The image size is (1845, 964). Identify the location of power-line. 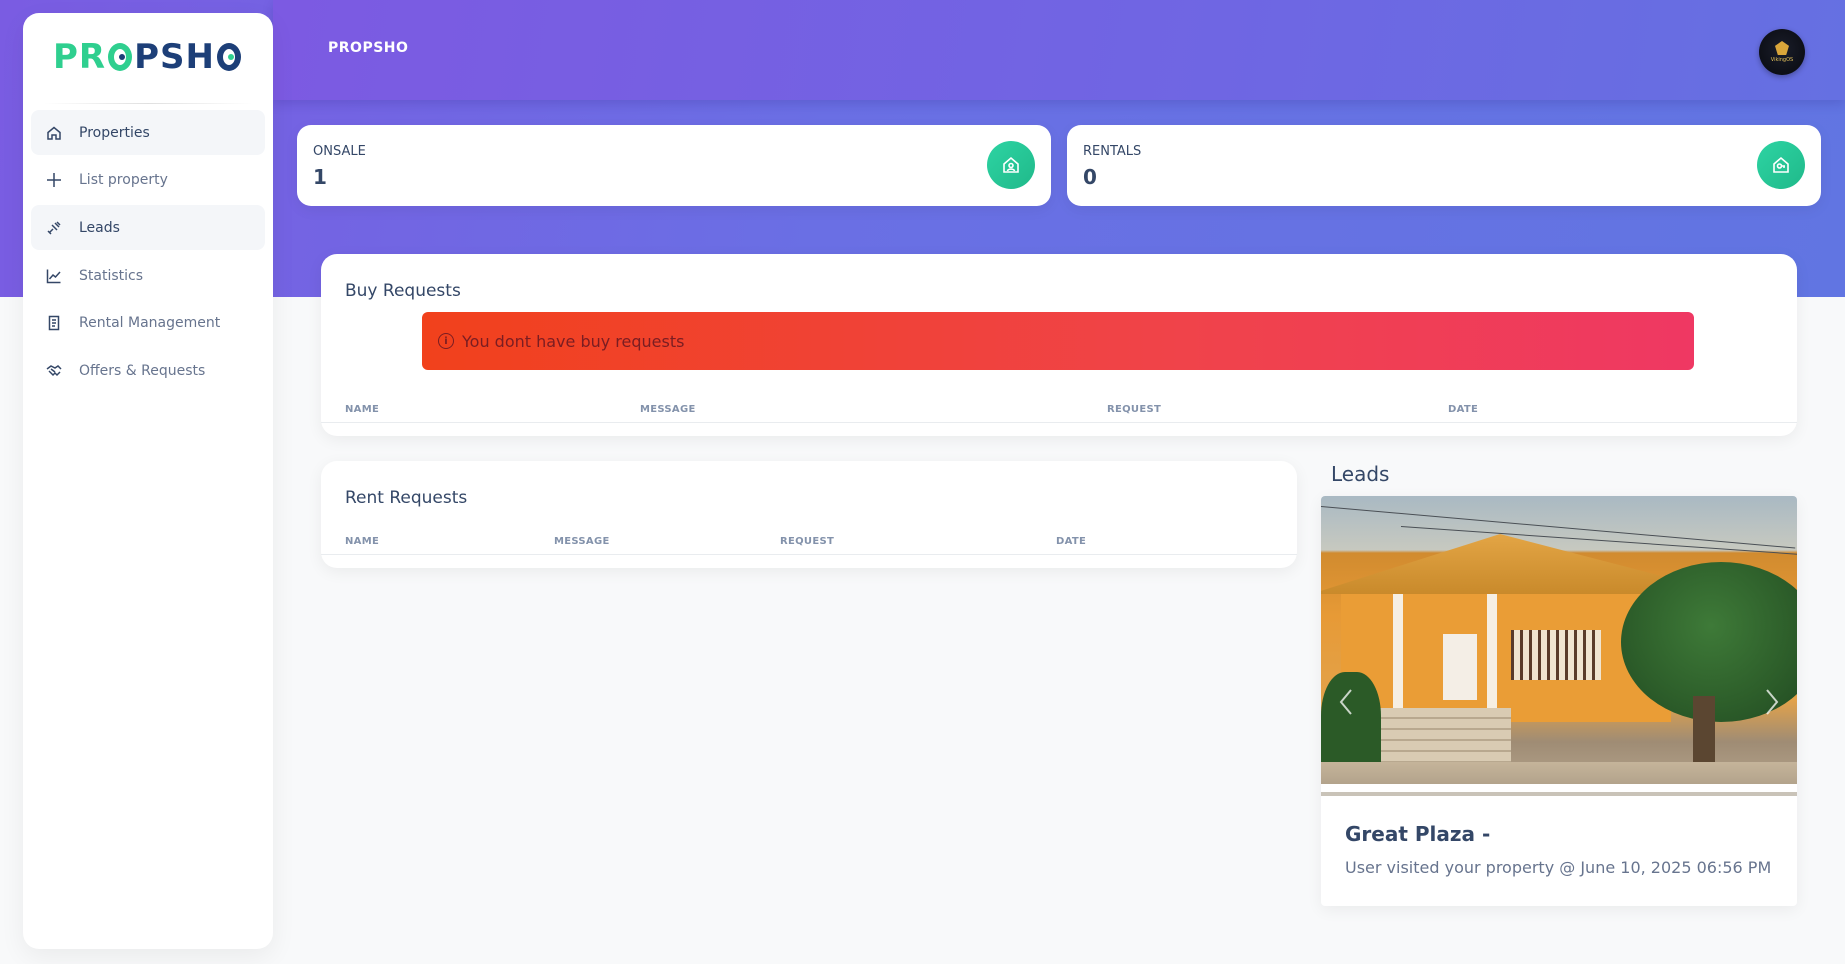
(1558, 527).